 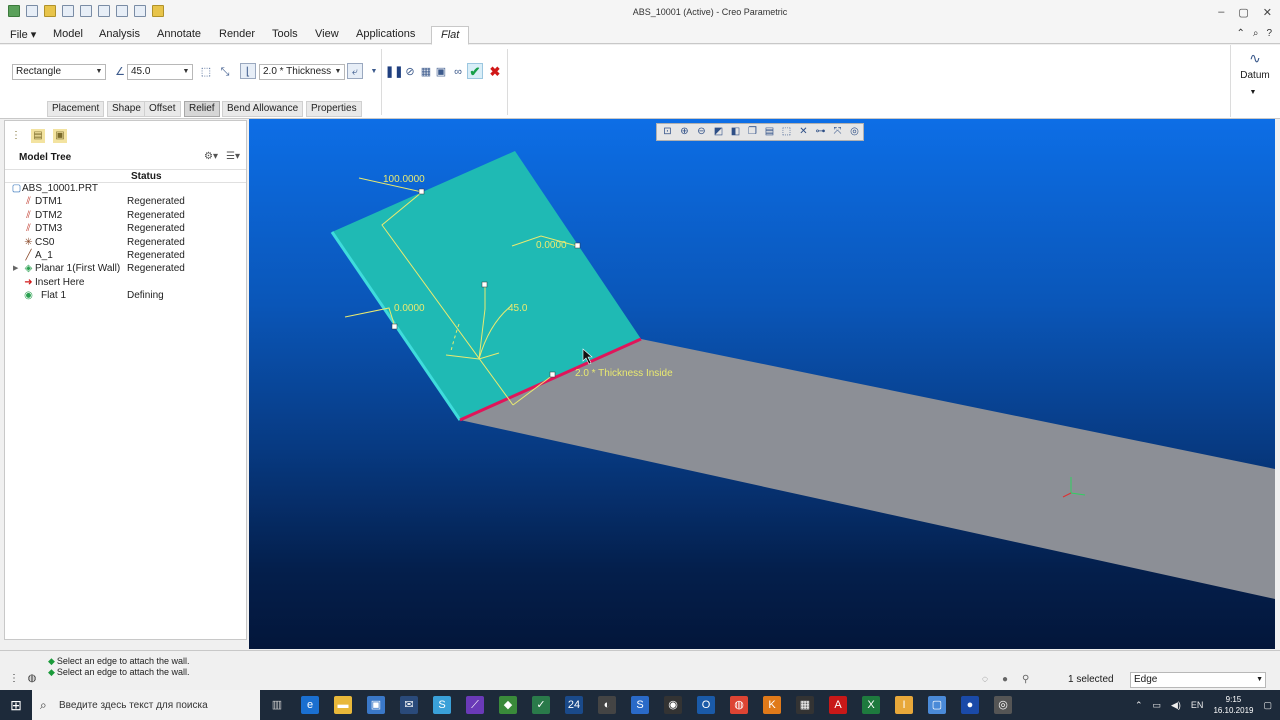 What do you see at coordinates (1243, 12) in the screenshot?
I see `maximize-icon: ▢` at bounding box center [1243, 12].